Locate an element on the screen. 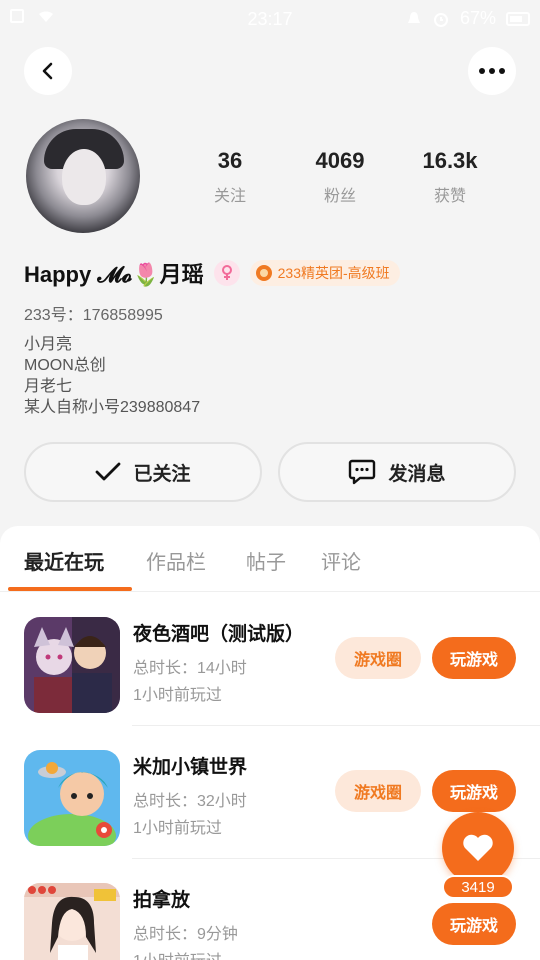 This screenshot has width=540, height=960. game-item: 夜色酒吧（测试版） 总时长：14小时 1小时前玩过 游戏圈 玩游戏 is located at coordinates (270, 659).